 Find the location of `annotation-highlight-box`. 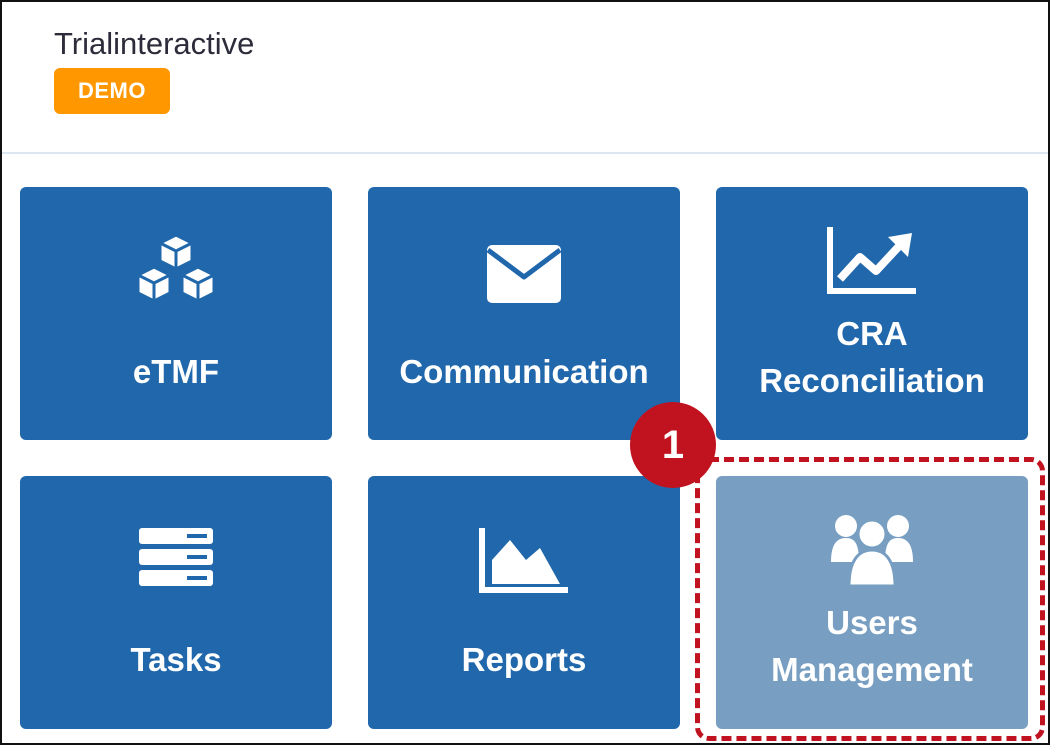

annotation-highlight-box is located at coordinates (870, 599).